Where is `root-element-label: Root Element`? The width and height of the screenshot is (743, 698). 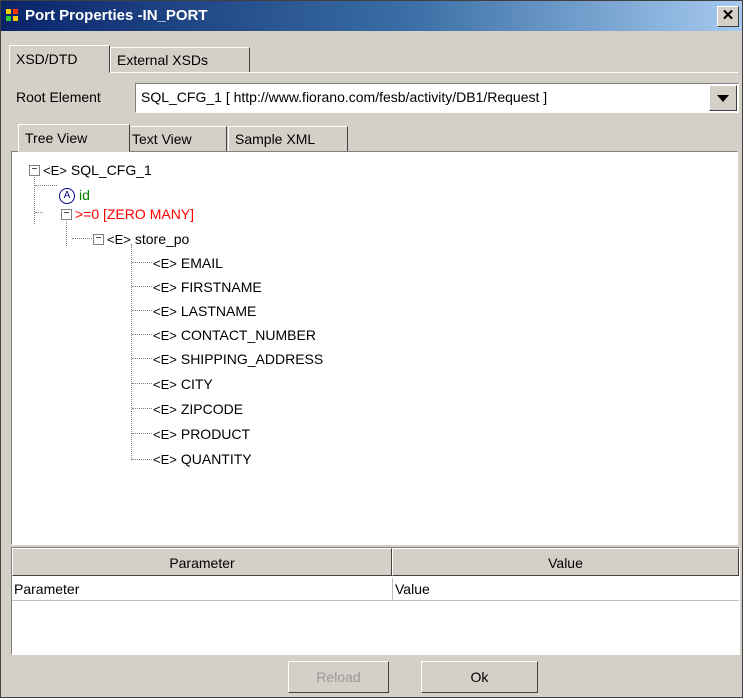
root-element-label: Root Element is located at coordinates (58, 97).